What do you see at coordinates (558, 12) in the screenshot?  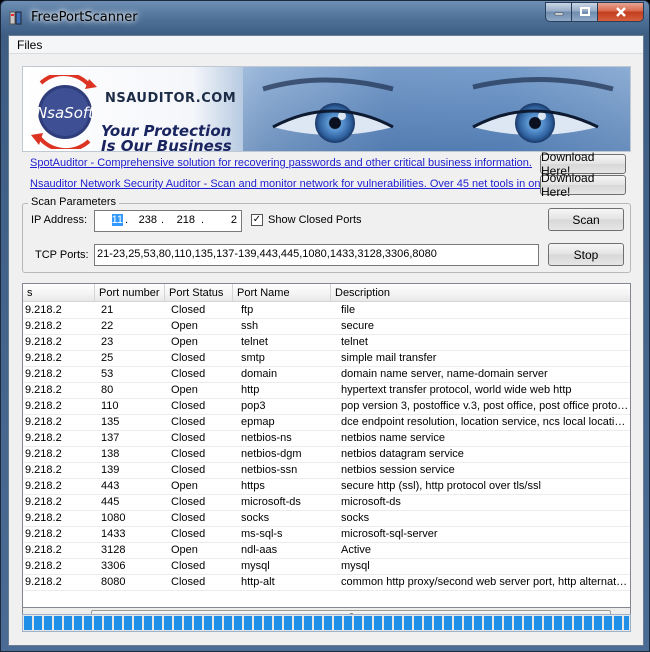 I see `minimize-button` at bounding box center [558, 12].